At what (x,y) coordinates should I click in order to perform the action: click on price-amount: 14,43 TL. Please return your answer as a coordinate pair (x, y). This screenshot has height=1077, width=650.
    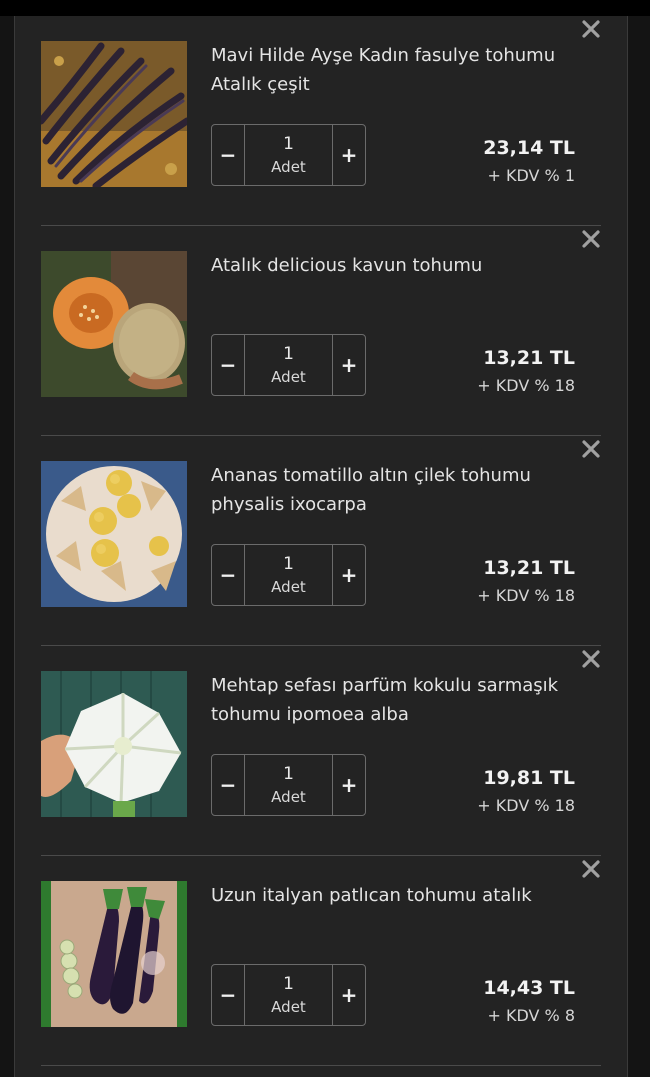
    Looking at the image, I should click on (529, 988).